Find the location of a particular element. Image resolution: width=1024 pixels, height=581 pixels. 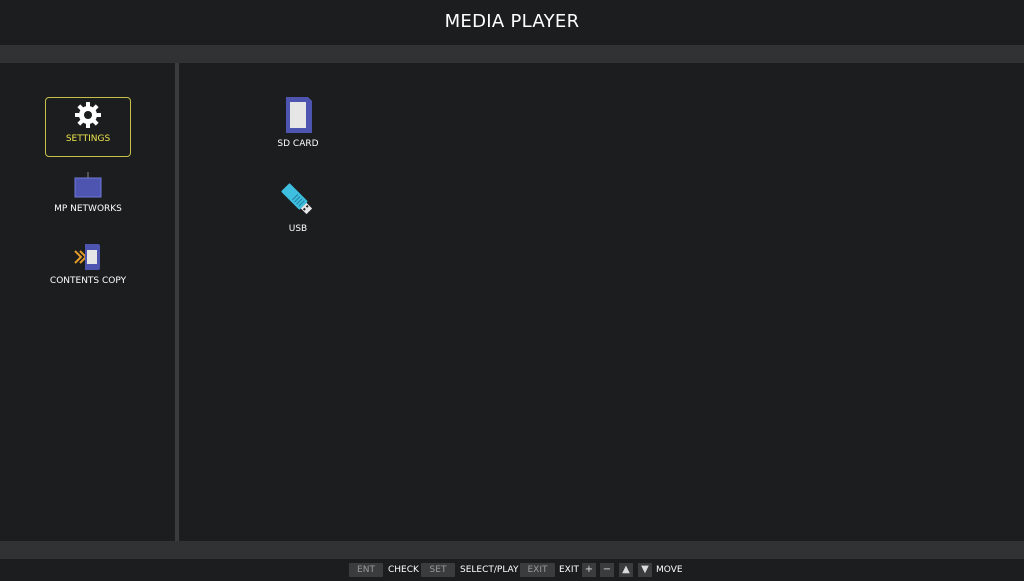

set-key: SET is located at coordinates (438, 570).